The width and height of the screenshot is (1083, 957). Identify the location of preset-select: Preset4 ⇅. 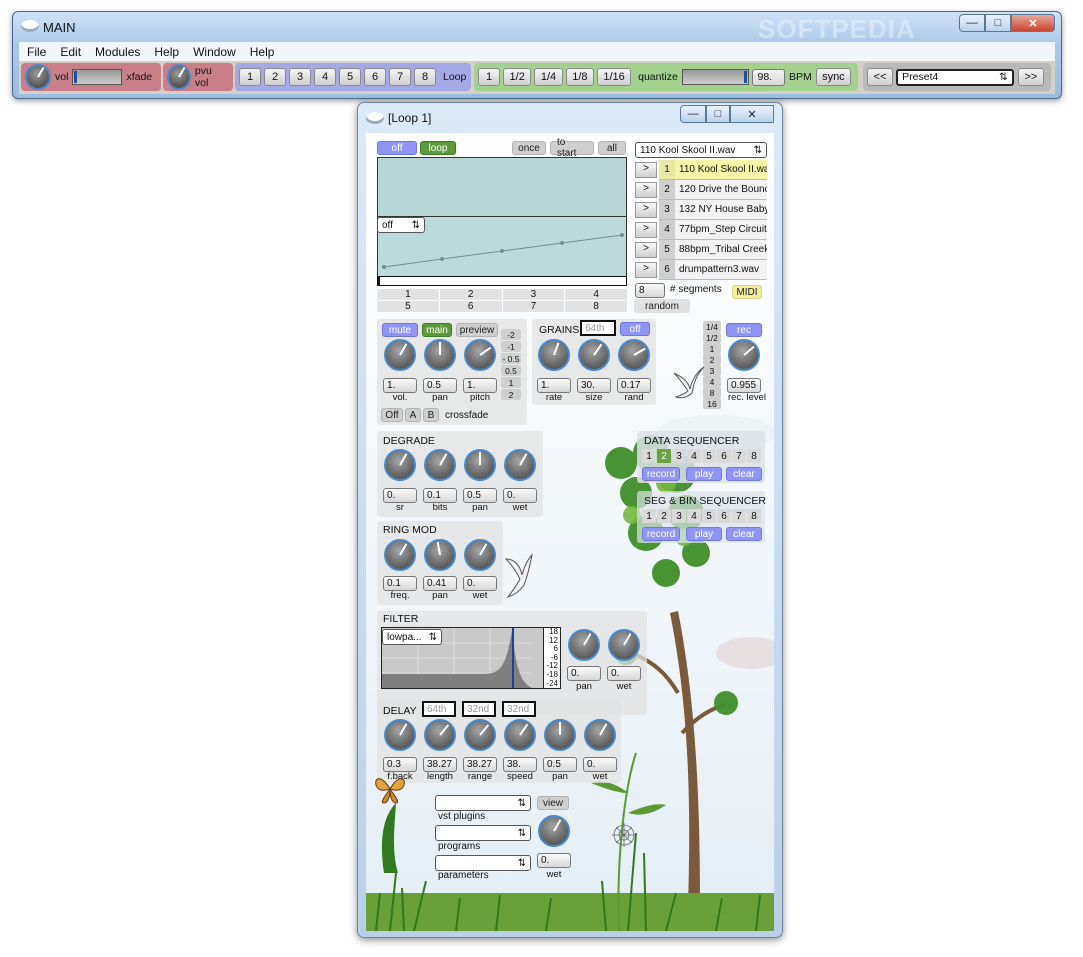
(955, 77).